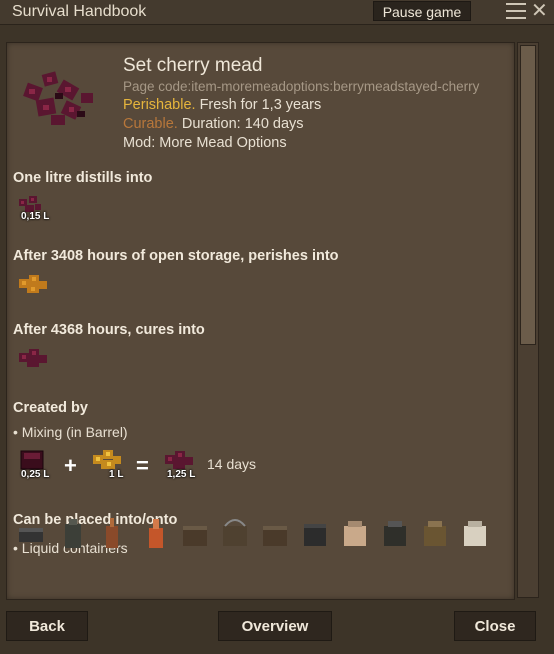 Image resolution: width=554 pixels, height=654 pixels. I want to click on mixing-method: • Mixing (in Barrel), so click(70, 432).